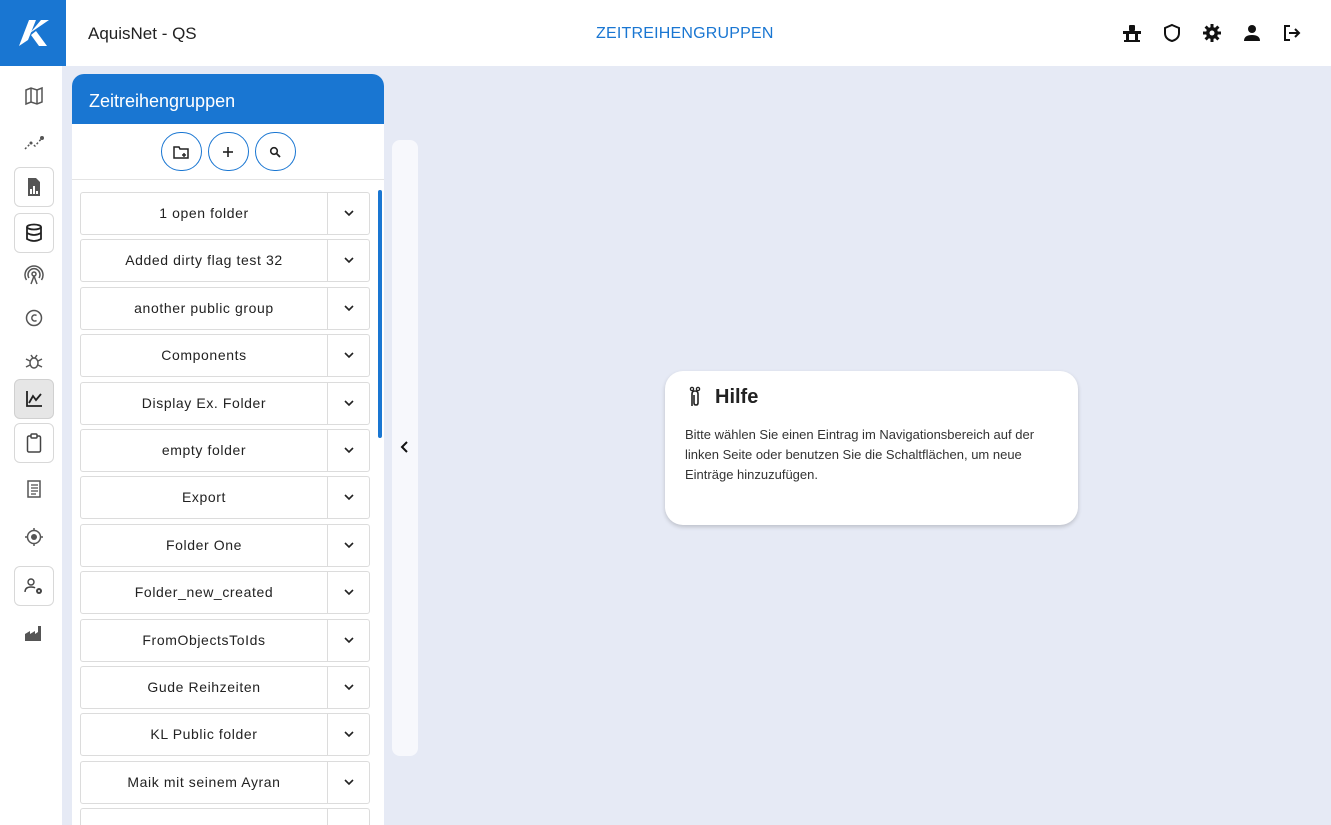  I want to click on chart-icon, so click(34, 399).